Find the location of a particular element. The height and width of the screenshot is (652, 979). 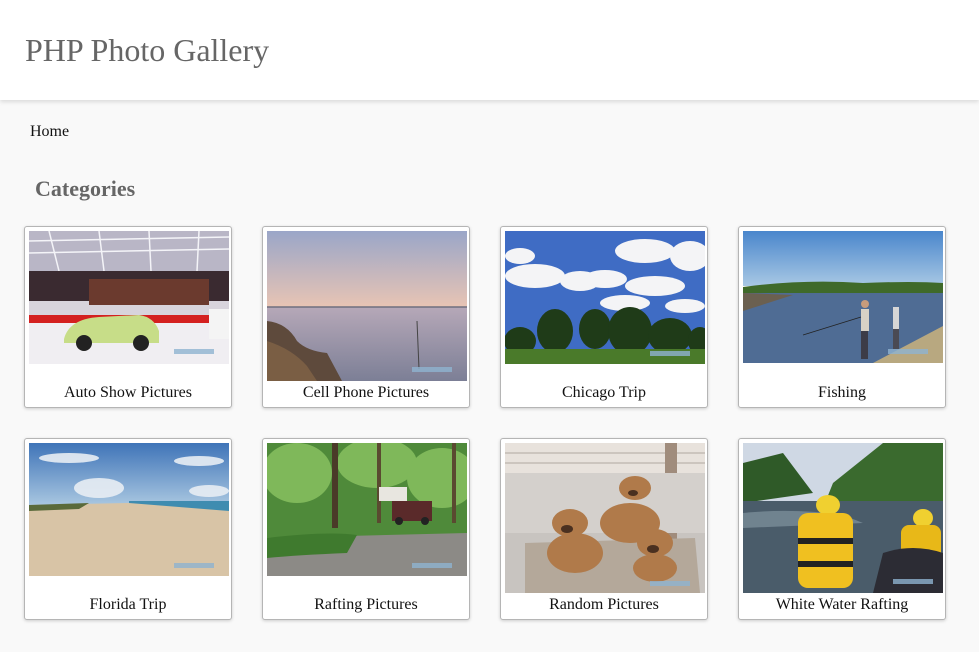

category-card-fishing: Fishing is located at coordinates (842, 317).